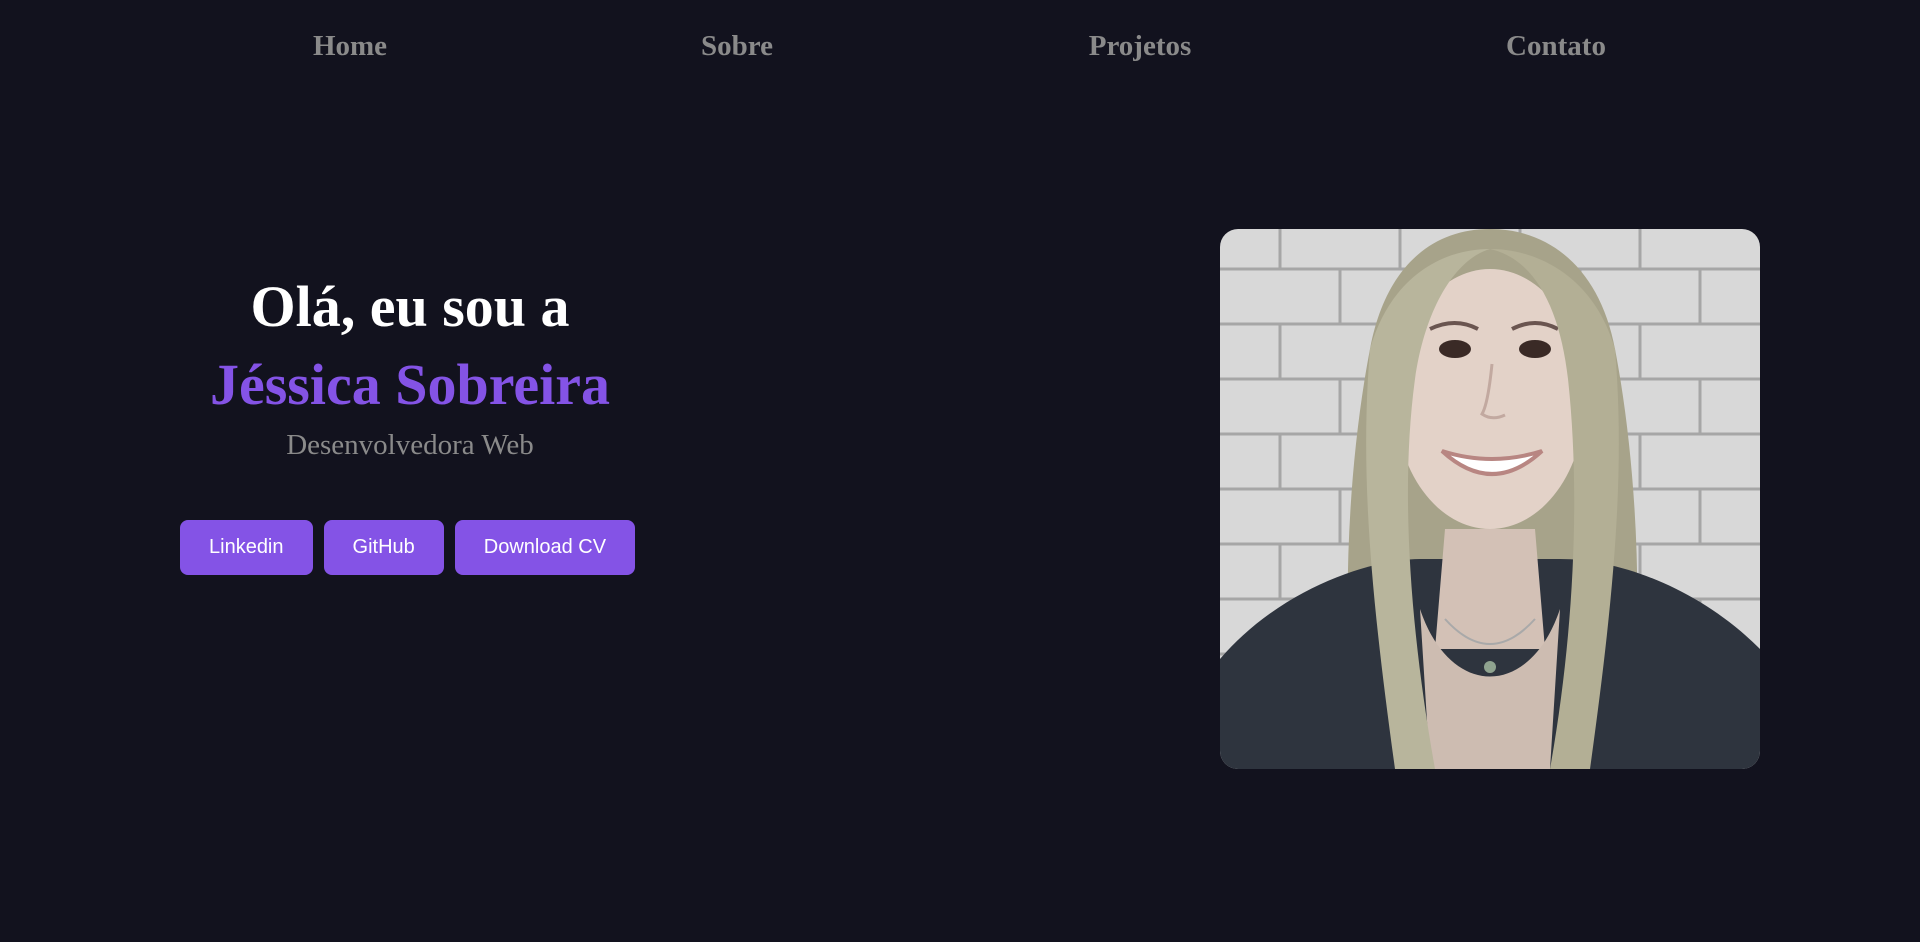  What do you see at coordinates (410, 384) in the screenshot?
I see `hero-name: Jéssica Sobreira` at bounding box center [410, 384].